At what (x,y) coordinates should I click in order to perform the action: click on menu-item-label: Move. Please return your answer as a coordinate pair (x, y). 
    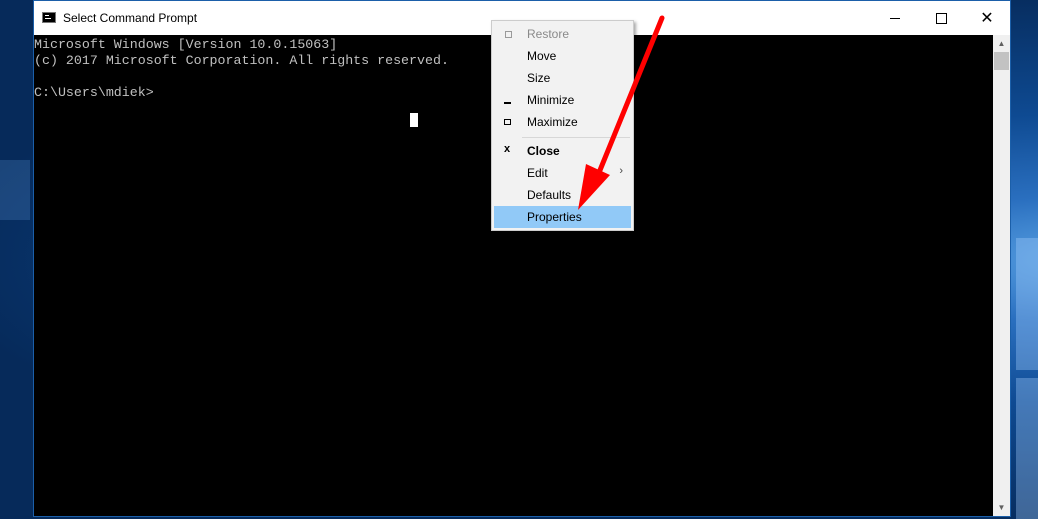
    Looking at the image, I should click on (542, 56).